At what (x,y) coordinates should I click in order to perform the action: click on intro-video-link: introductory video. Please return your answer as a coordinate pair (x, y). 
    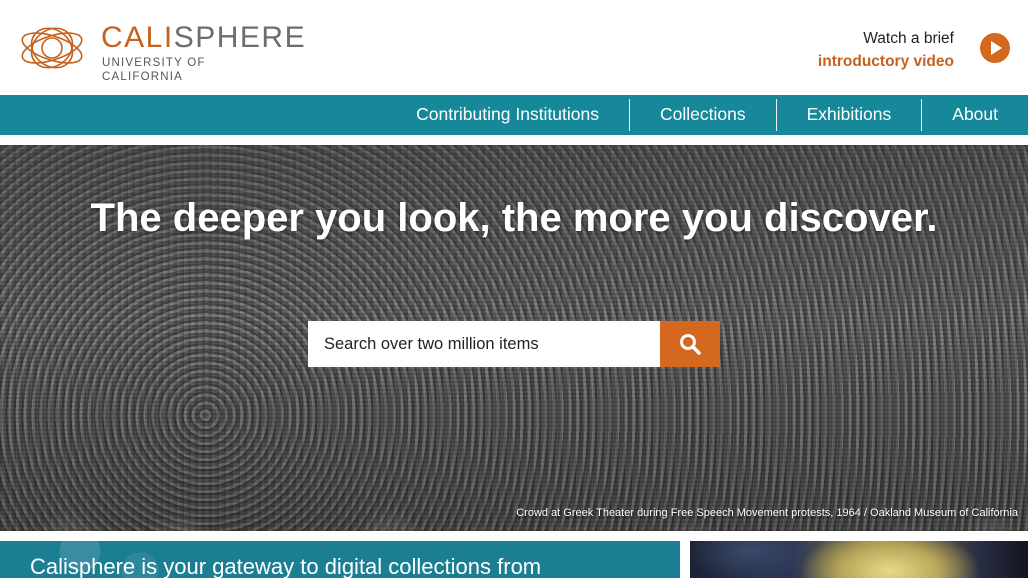
    Looking at the image, I should click on (886, 62).